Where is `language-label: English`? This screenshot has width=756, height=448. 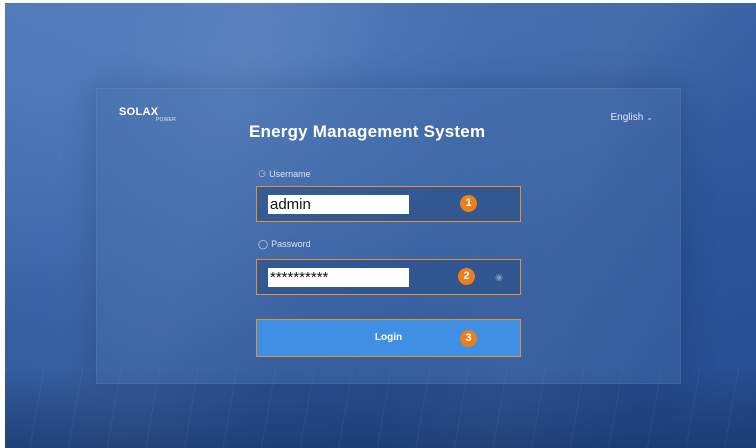 language-label: English is located at coordinates (627, 117).